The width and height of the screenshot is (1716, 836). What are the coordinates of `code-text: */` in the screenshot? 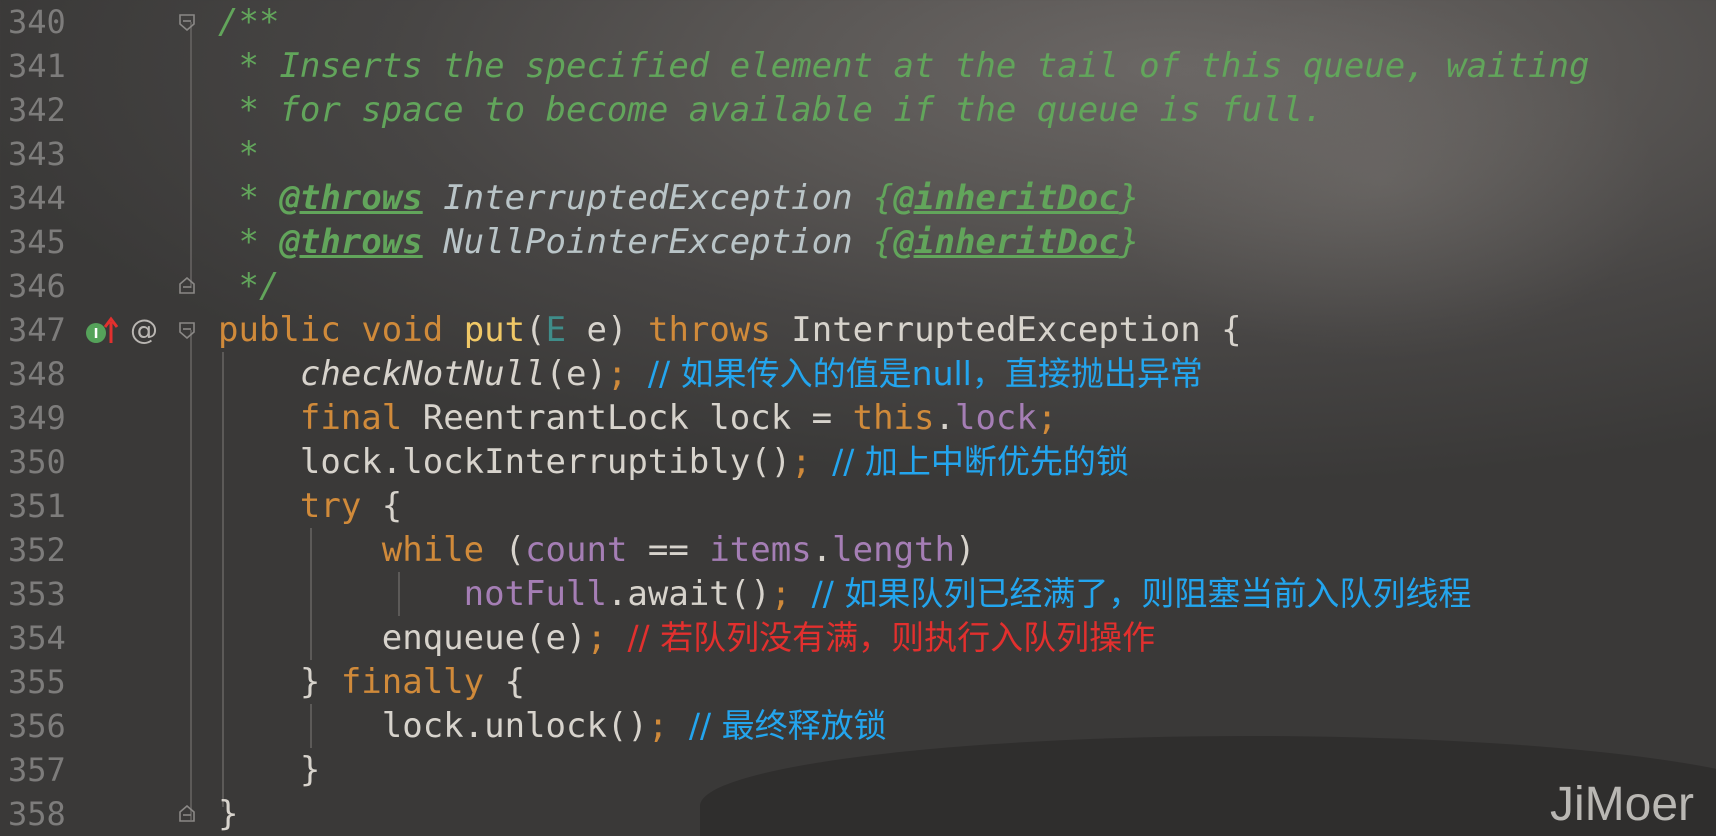 It's located at (249, 286).